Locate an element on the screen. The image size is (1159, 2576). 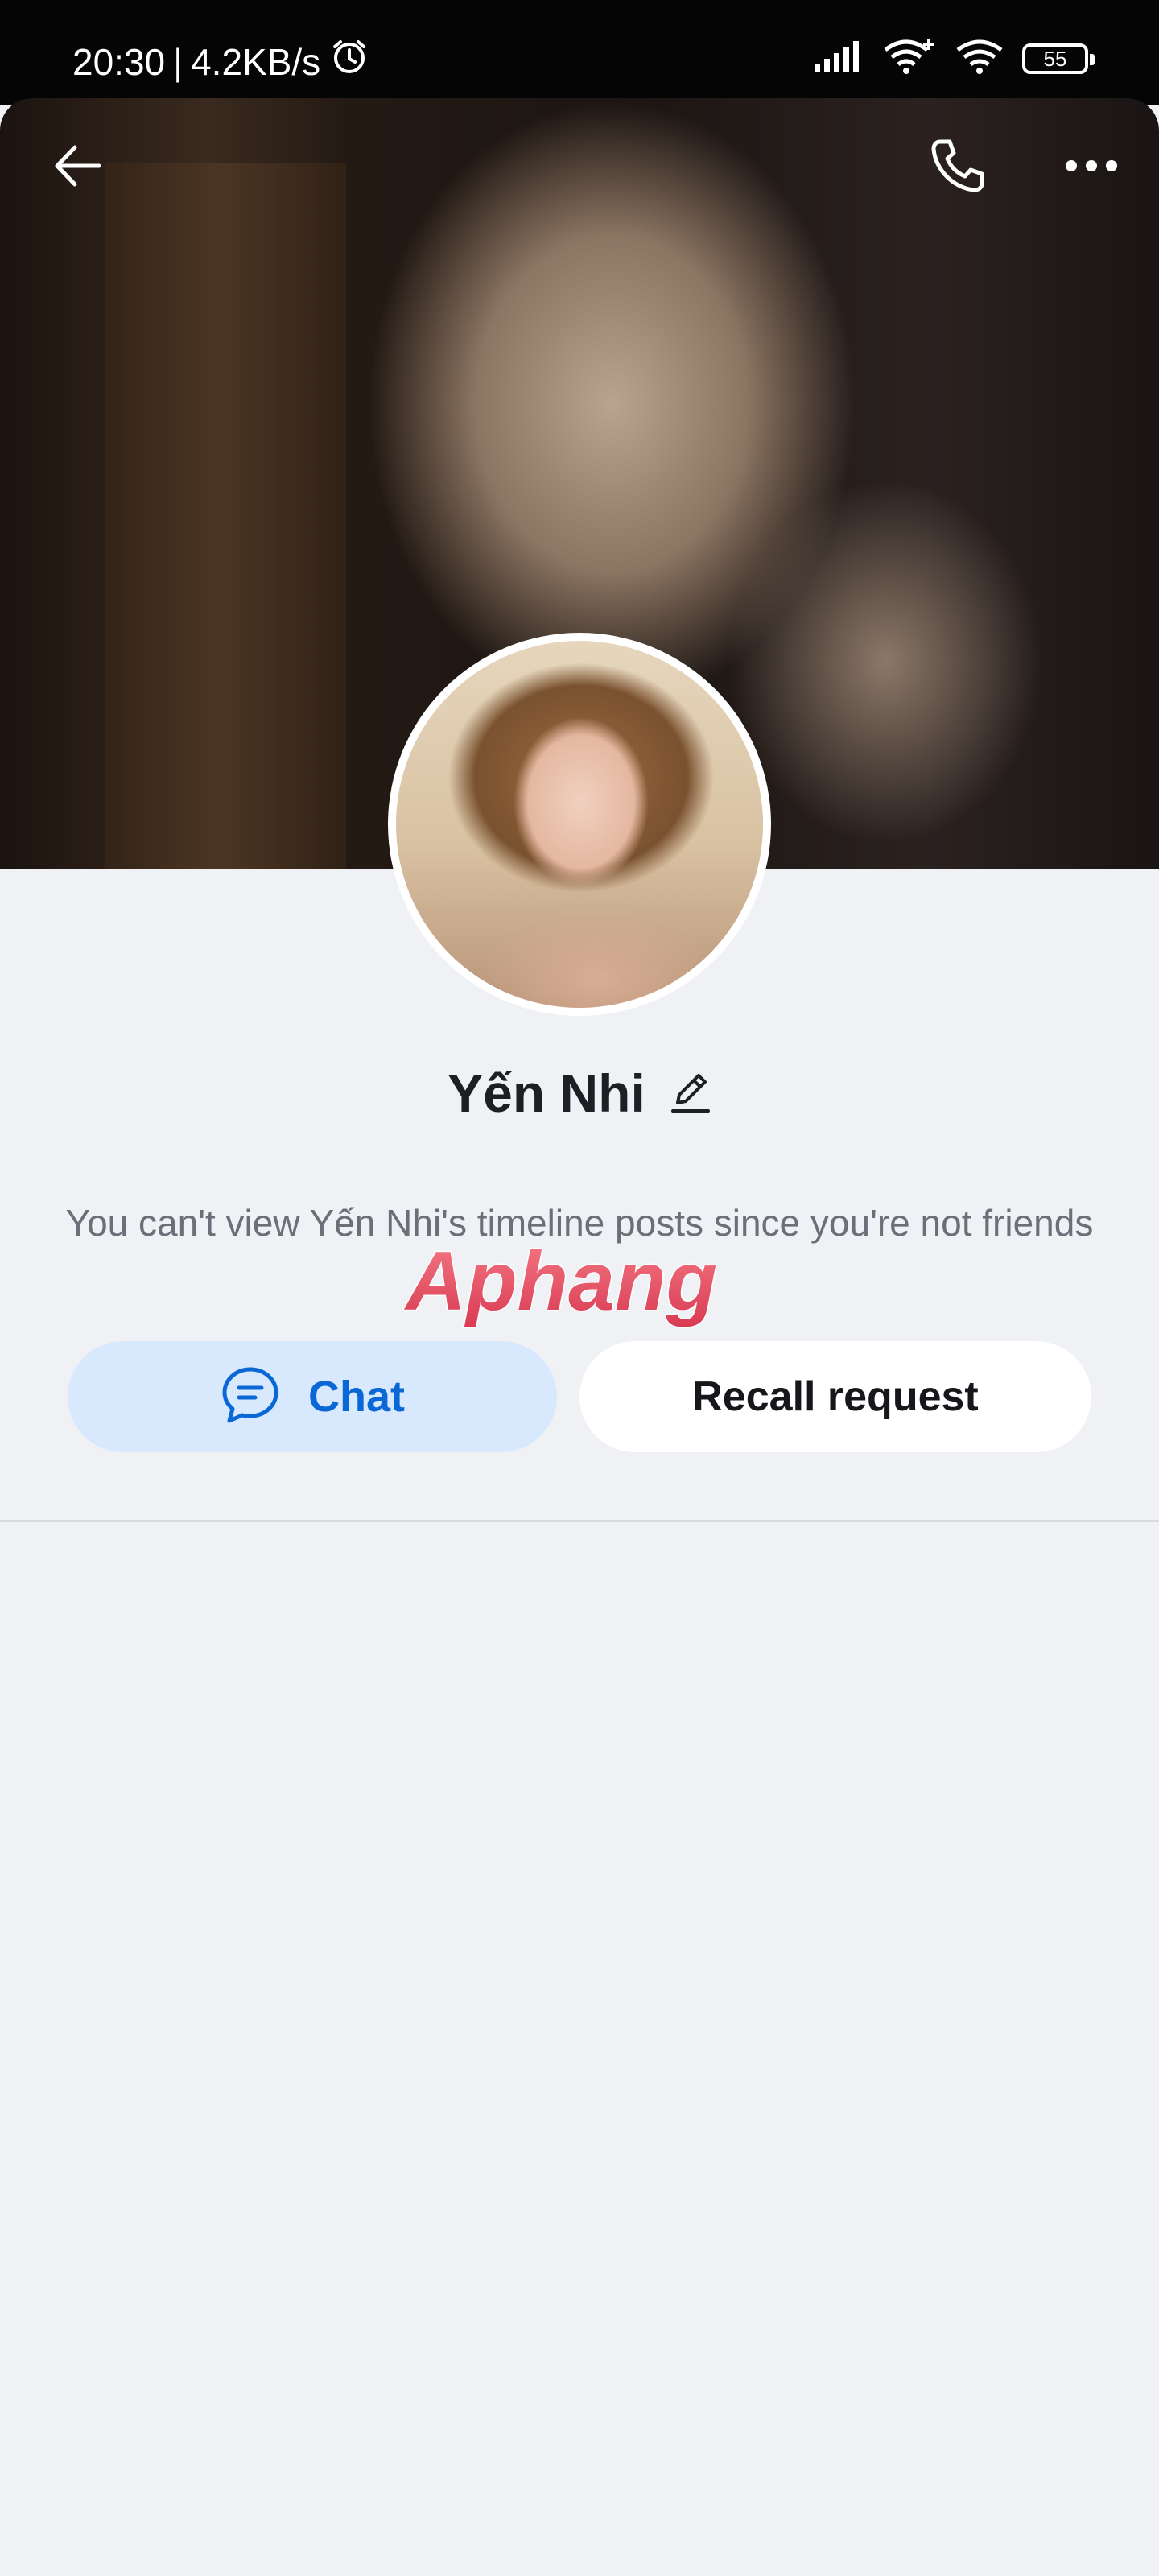
more-dots-icon is located at coordinates (1091, 168).